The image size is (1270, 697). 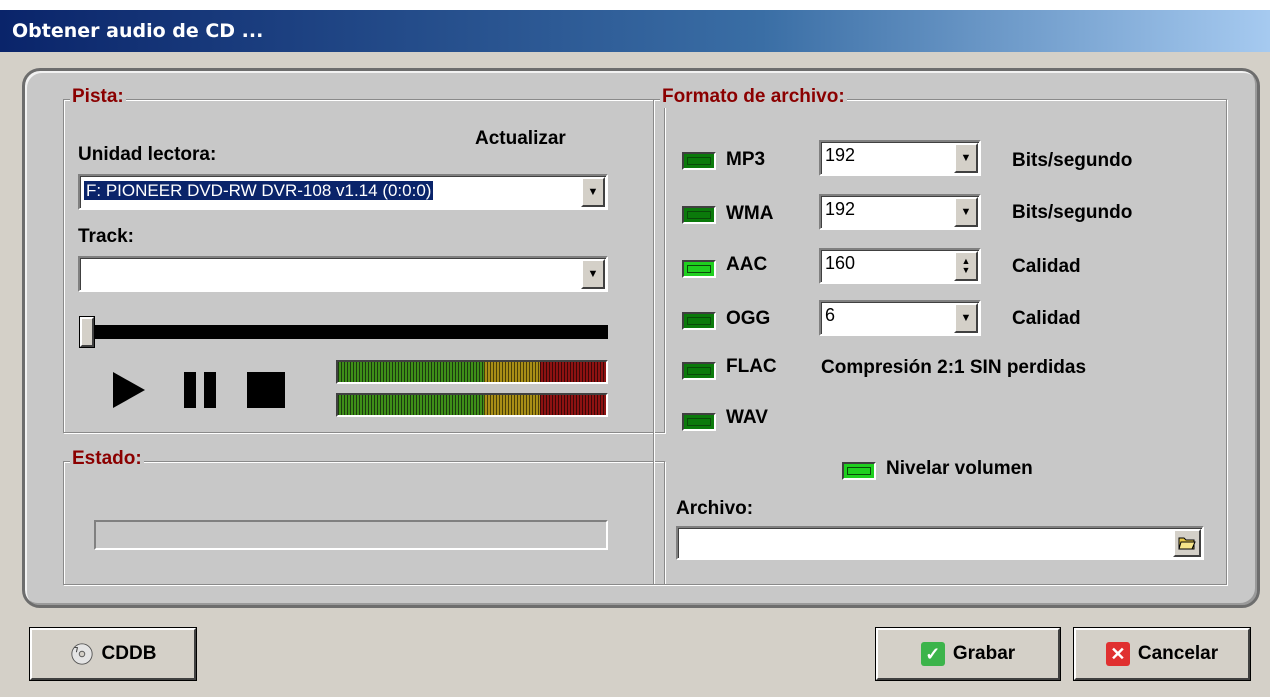 I want to click on formato-group-title: Formato de archivo:, so click(x=753, y=97).